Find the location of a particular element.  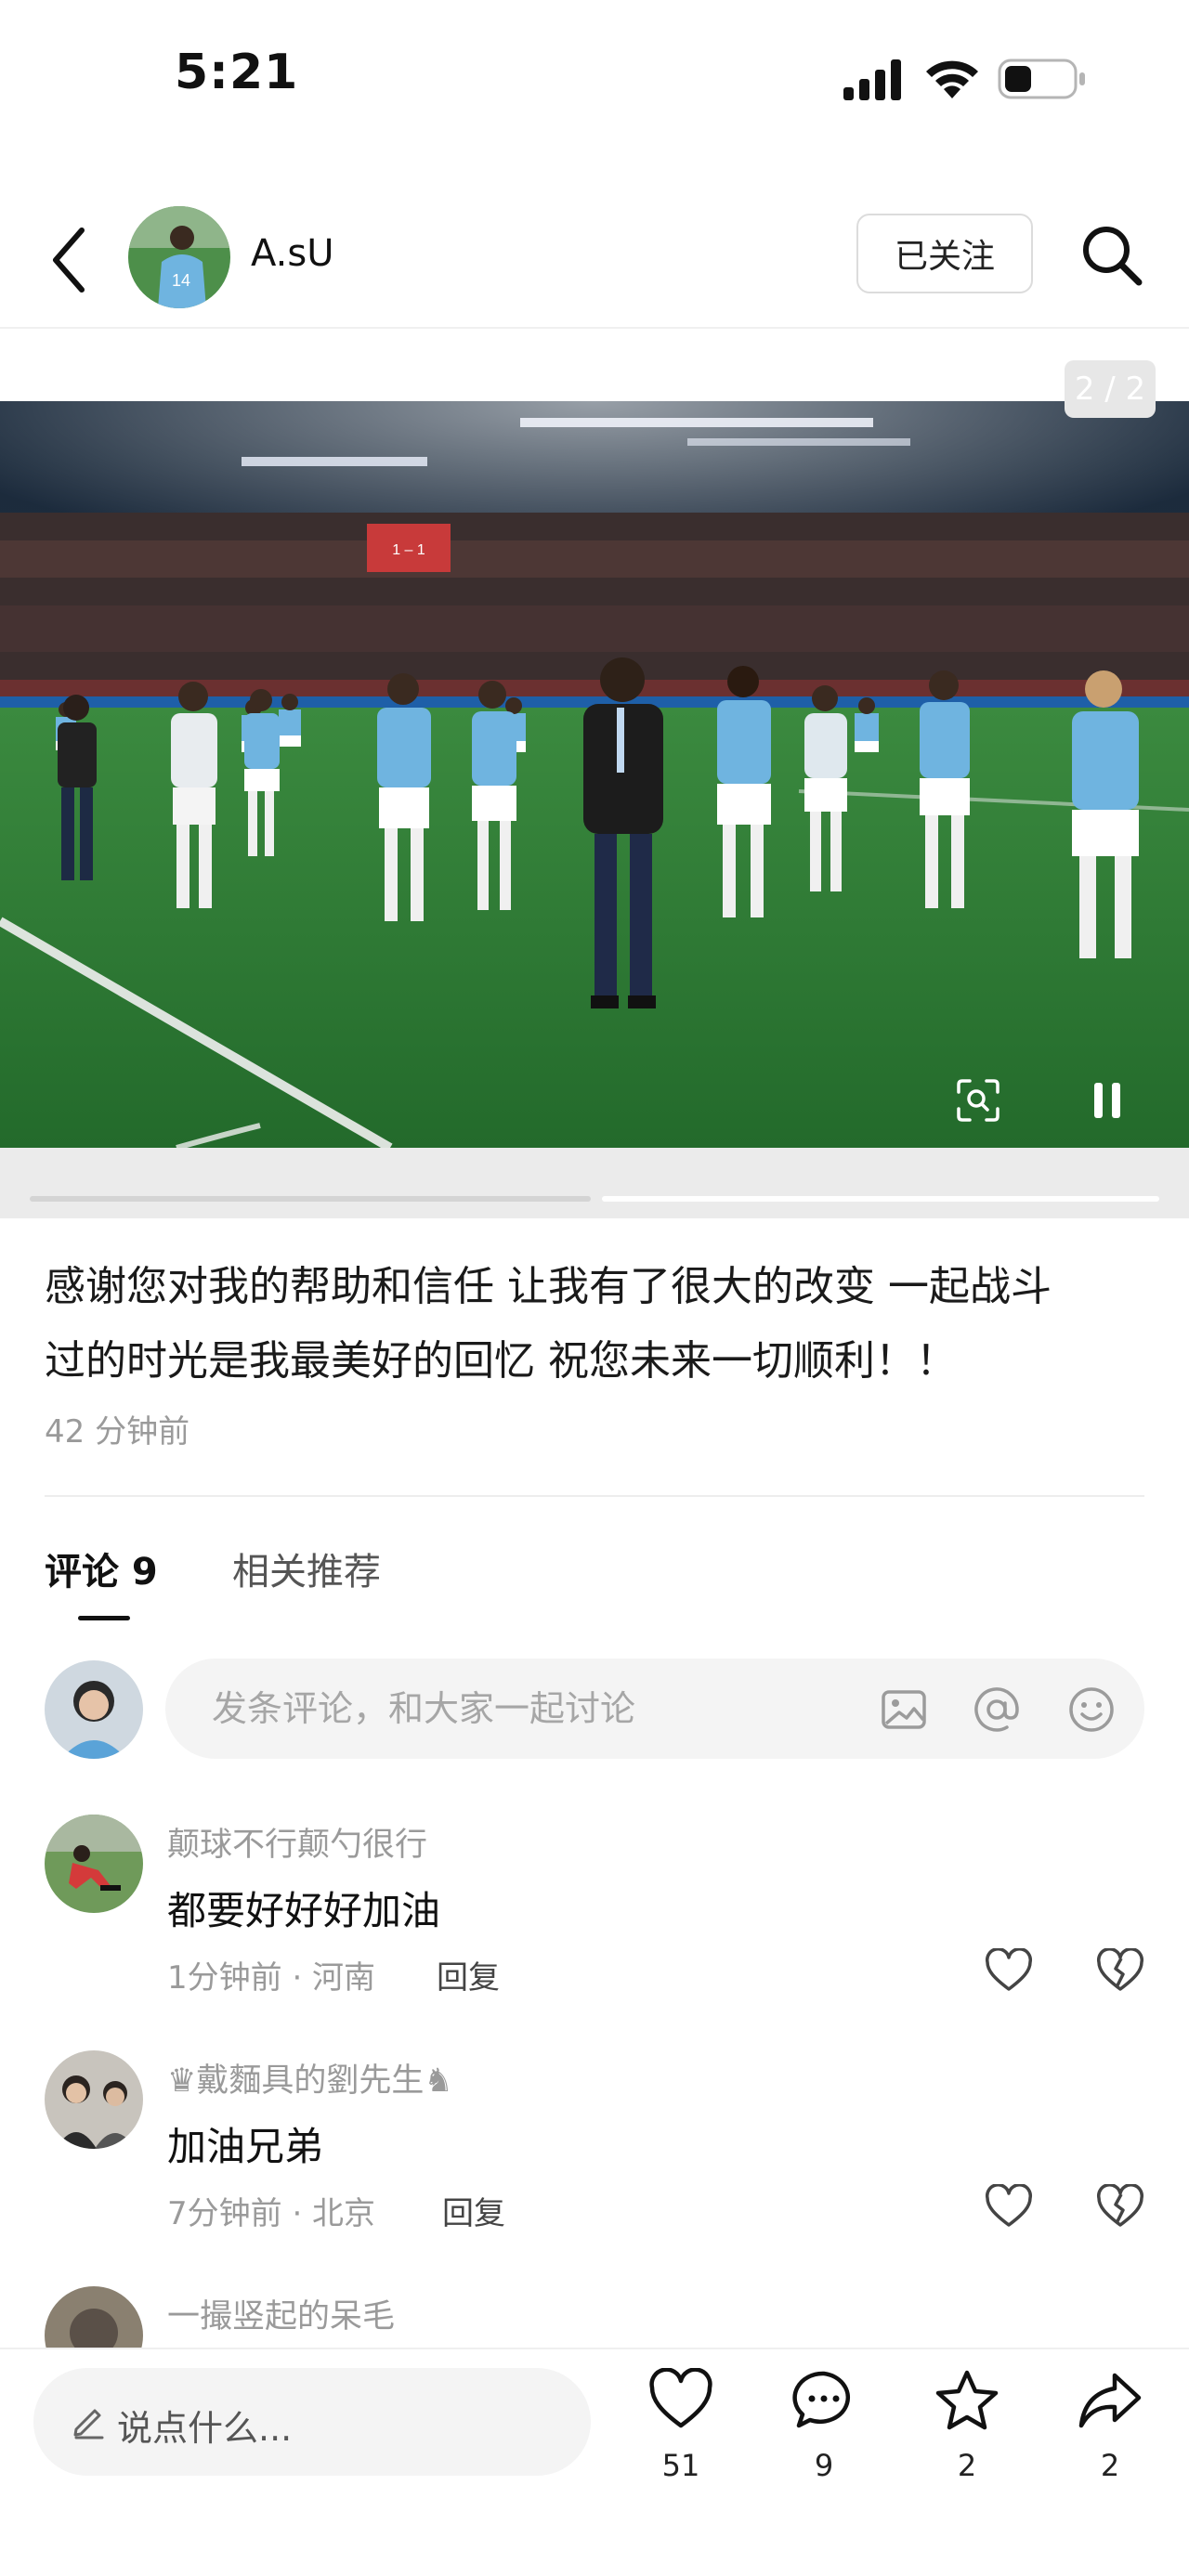

heart-icon is located at coordinates (680, 2398).